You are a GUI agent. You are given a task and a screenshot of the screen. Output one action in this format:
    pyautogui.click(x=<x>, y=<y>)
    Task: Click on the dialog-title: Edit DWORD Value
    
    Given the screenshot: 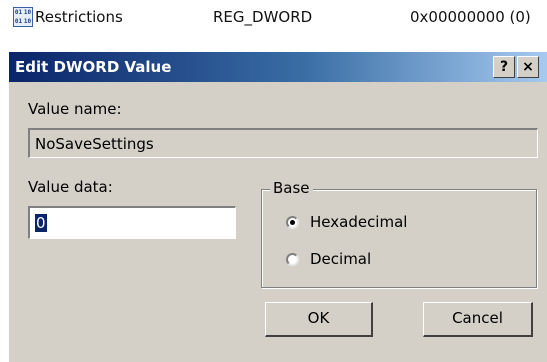 What is the action you would take?
    pyautogui.click(x=93, y=67)
    